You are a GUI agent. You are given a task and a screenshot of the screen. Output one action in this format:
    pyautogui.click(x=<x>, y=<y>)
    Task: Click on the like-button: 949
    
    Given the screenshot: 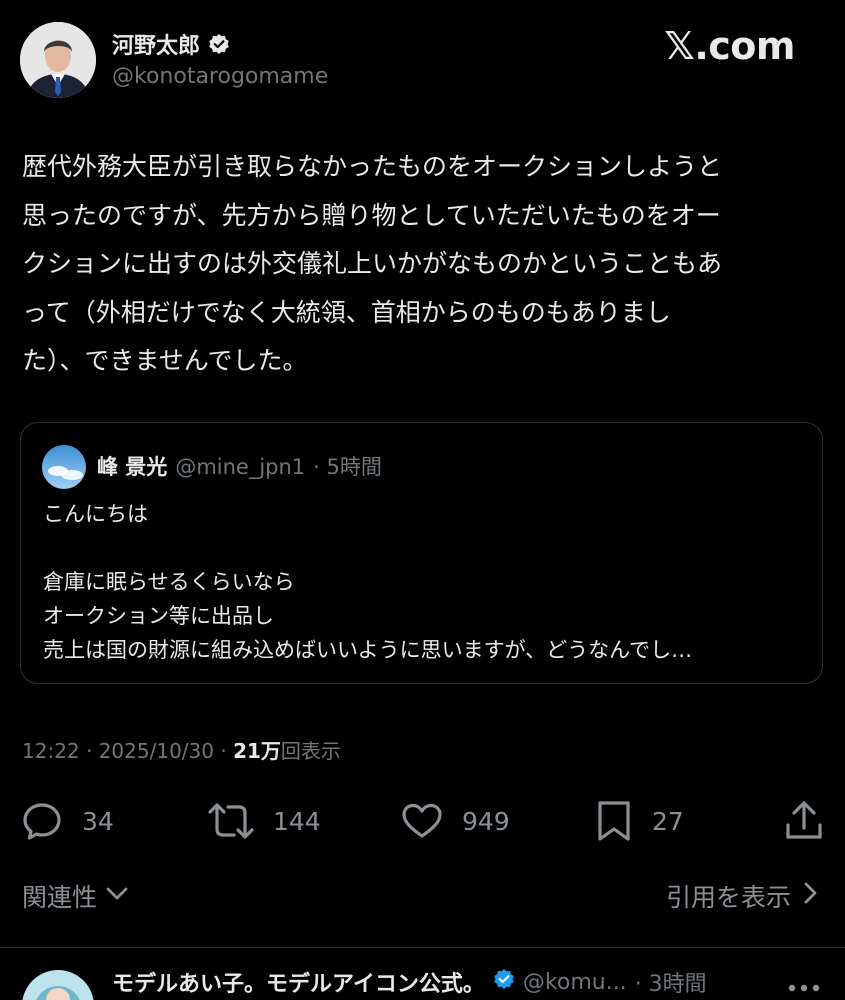 What is the action you would take?
    pyautogui.click(x=455, y=821)
    